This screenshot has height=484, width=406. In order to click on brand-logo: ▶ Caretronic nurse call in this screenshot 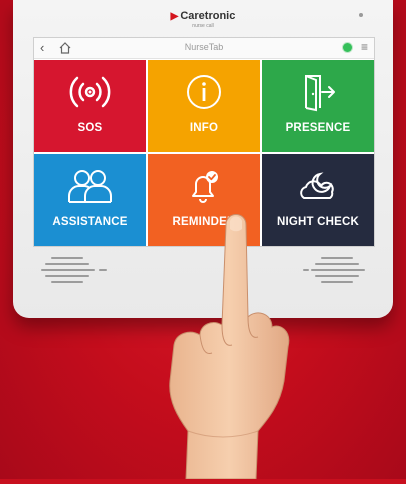, I will do `click(203, 19)`.